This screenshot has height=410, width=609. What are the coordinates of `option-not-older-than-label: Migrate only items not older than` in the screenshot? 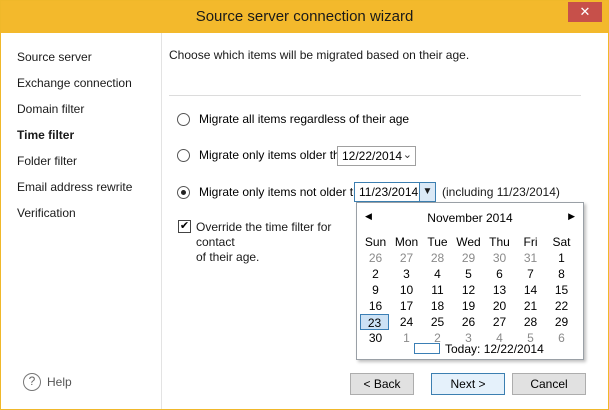 It's located at (286, 192).